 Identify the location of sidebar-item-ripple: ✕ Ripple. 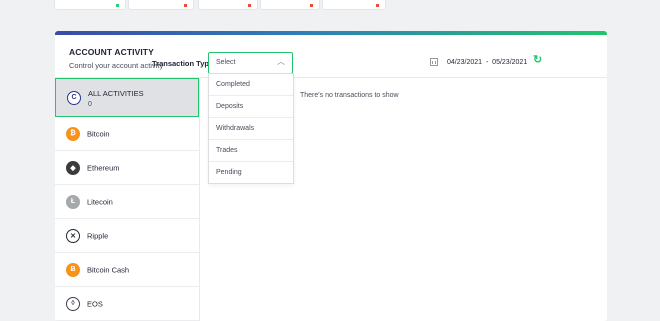
(127, 236).